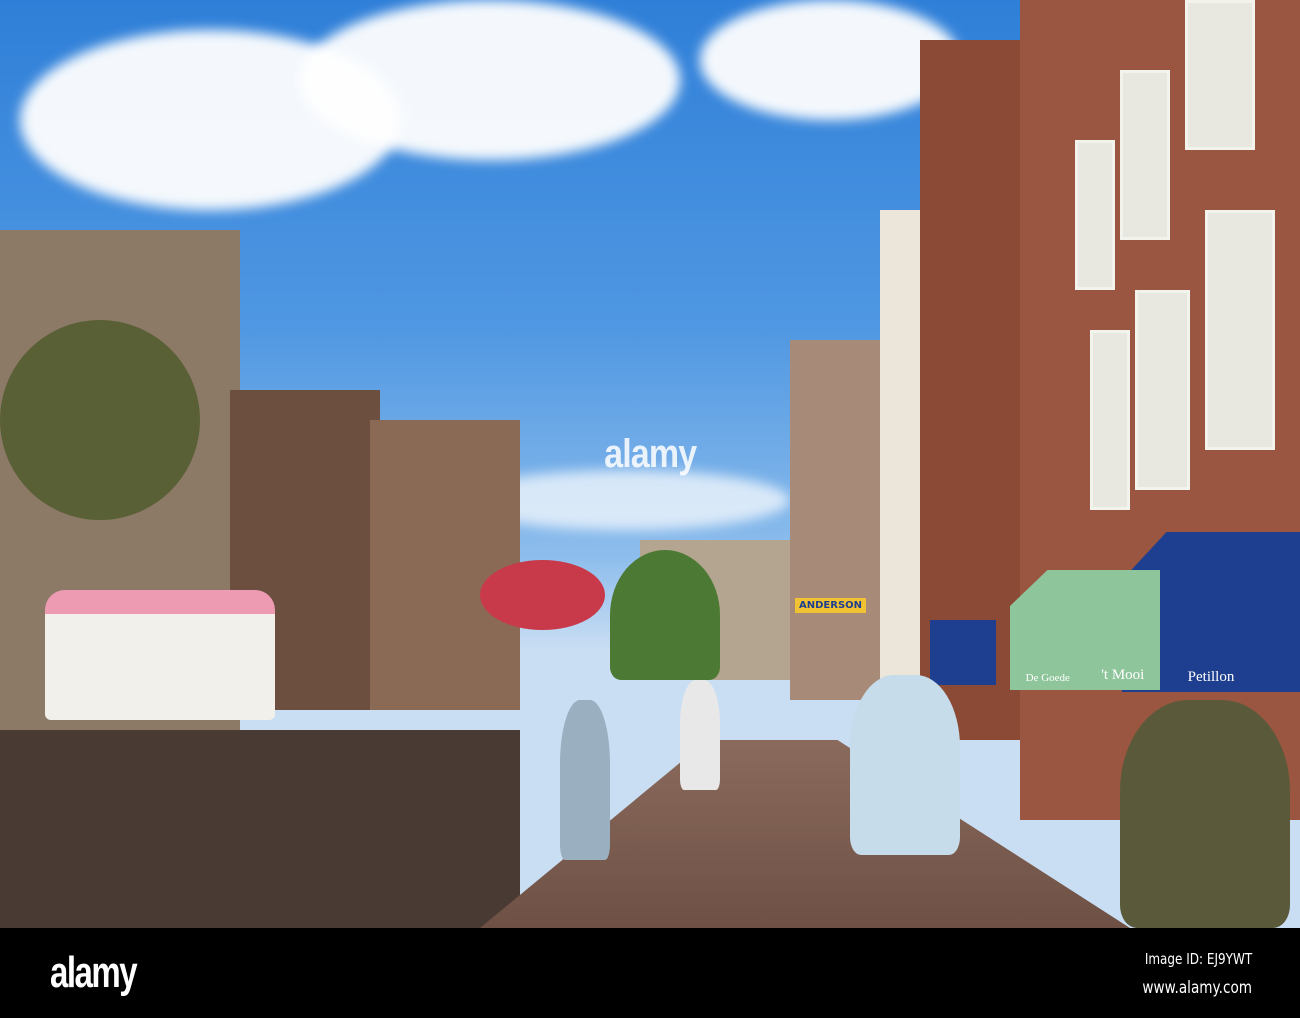  Describe the element at coordinates (1198, 959) in the screenshot. I see `image-id: Image ID: EJ9YWT` at that location.